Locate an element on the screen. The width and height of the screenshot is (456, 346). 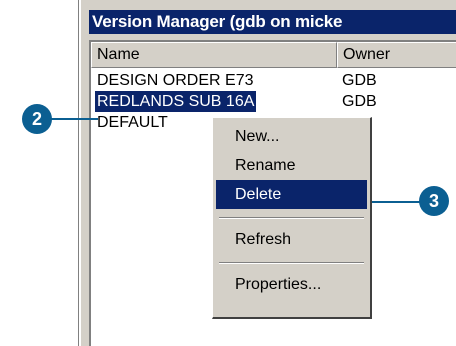
column-header-owner-label: Owner is located at coordinates (367, 54).